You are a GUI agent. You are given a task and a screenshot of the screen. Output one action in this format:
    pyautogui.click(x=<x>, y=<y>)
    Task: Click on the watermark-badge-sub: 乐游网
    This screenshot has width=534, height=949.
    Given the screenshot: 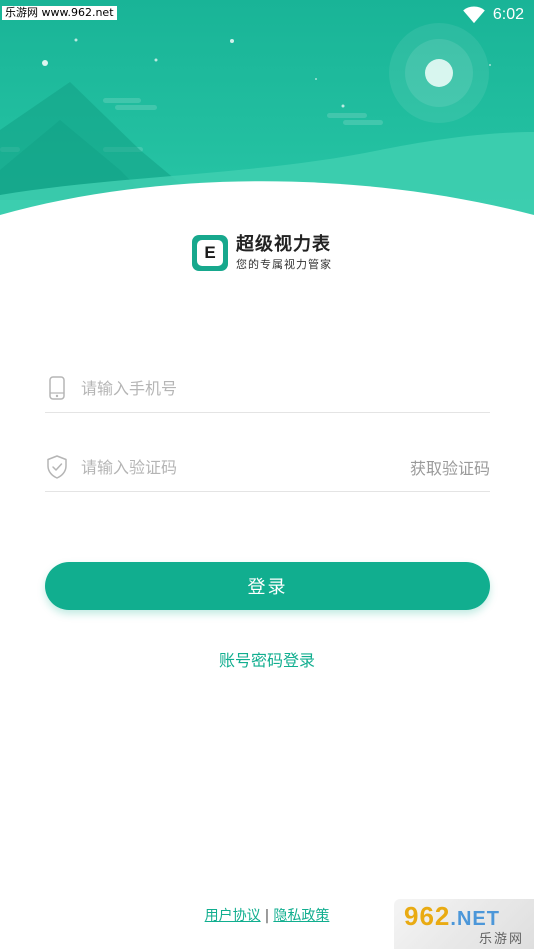 What is the action you would take?
    pyautogui.click(x=501, y=939)
    